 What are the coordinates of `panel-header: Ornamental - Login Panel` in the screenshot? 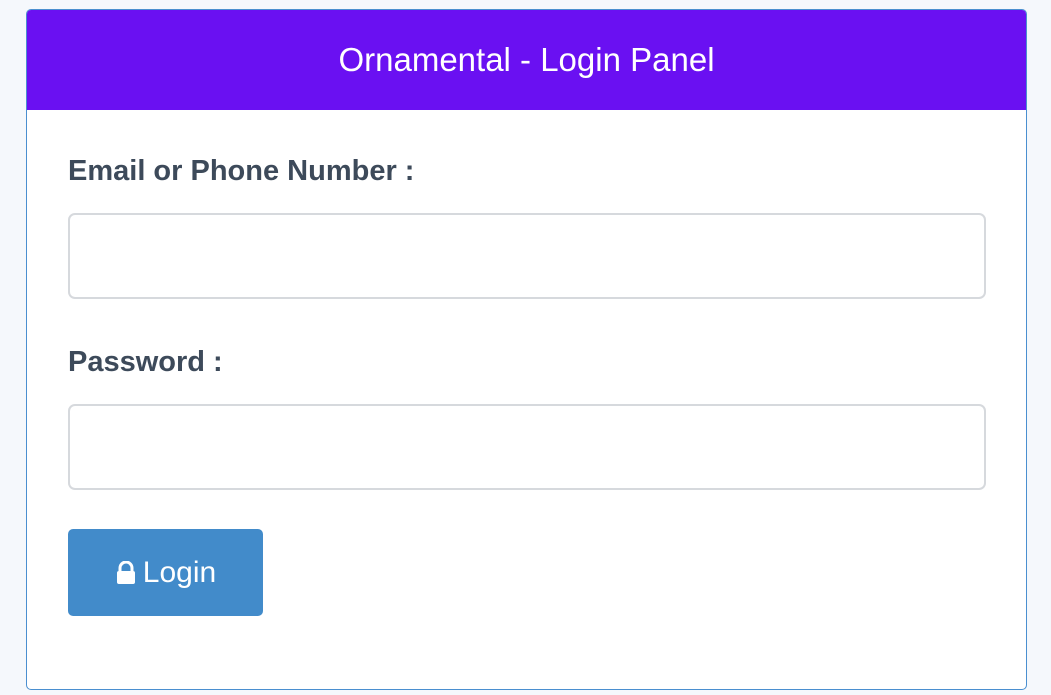 It's located at (526, 60).